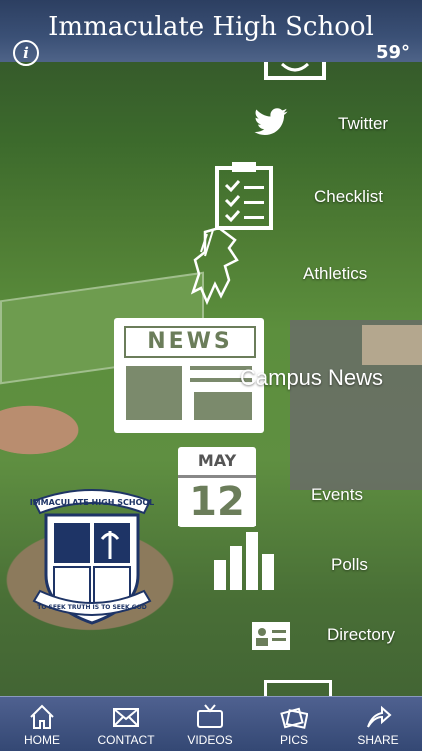  What do you see at coordinates (348, 197) in the screenshot?
I see `menu-item-checklist: Checklist` at bounding box center [348, 197].